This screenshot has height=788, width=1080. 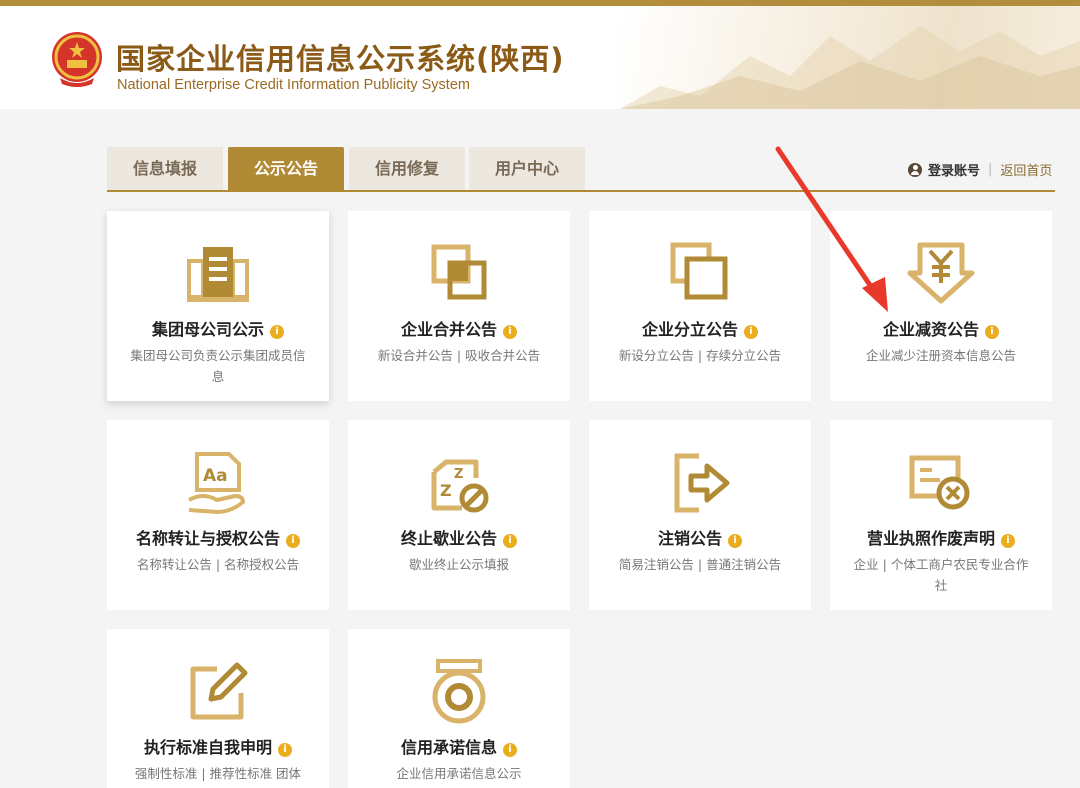 What do you see at coordinates (286, 168) in the screenshot?
I see `tab-public-notice: 公示公告` at bounding box center [286, 168].